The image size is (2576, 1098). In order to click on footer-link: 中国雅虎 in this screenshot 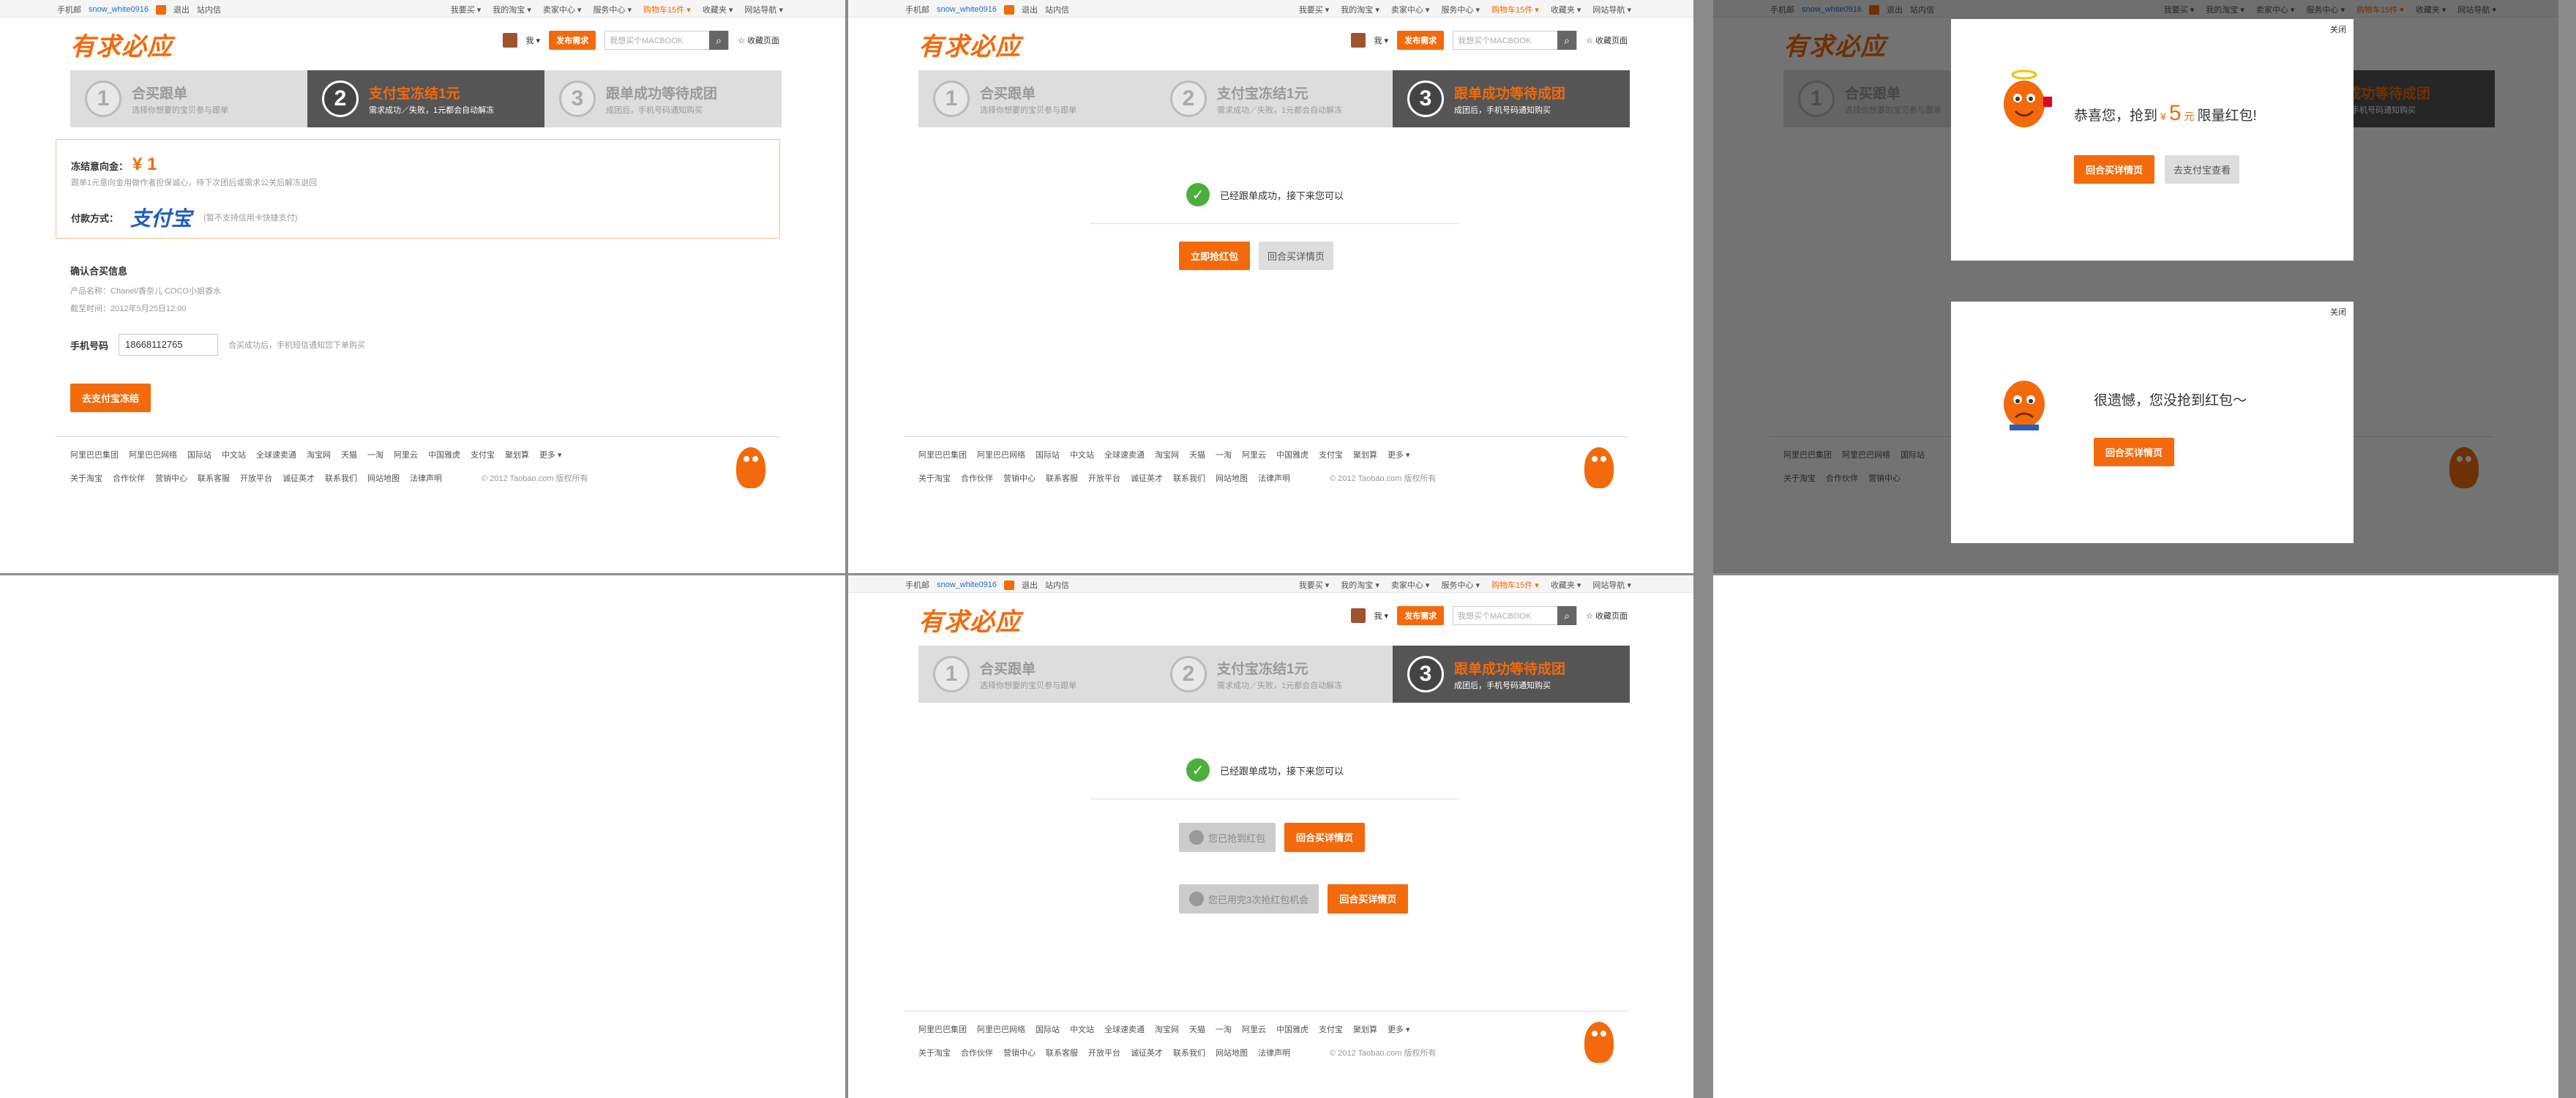, I will do `click(1292, 454)`.